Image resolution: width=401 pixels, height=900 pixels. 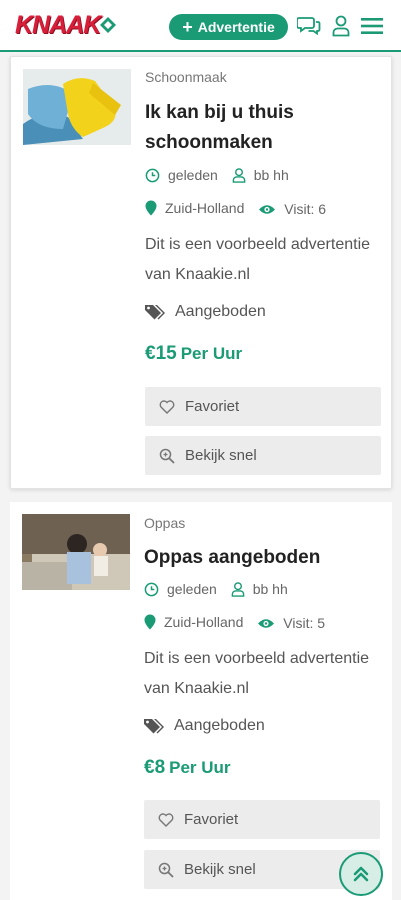 What do you see at coordinates (265, 193) in the screenshot?
I see `listing-meta: geleden bb hh Zuid-Holland Visit: 6` at bounding box center [265, 193].